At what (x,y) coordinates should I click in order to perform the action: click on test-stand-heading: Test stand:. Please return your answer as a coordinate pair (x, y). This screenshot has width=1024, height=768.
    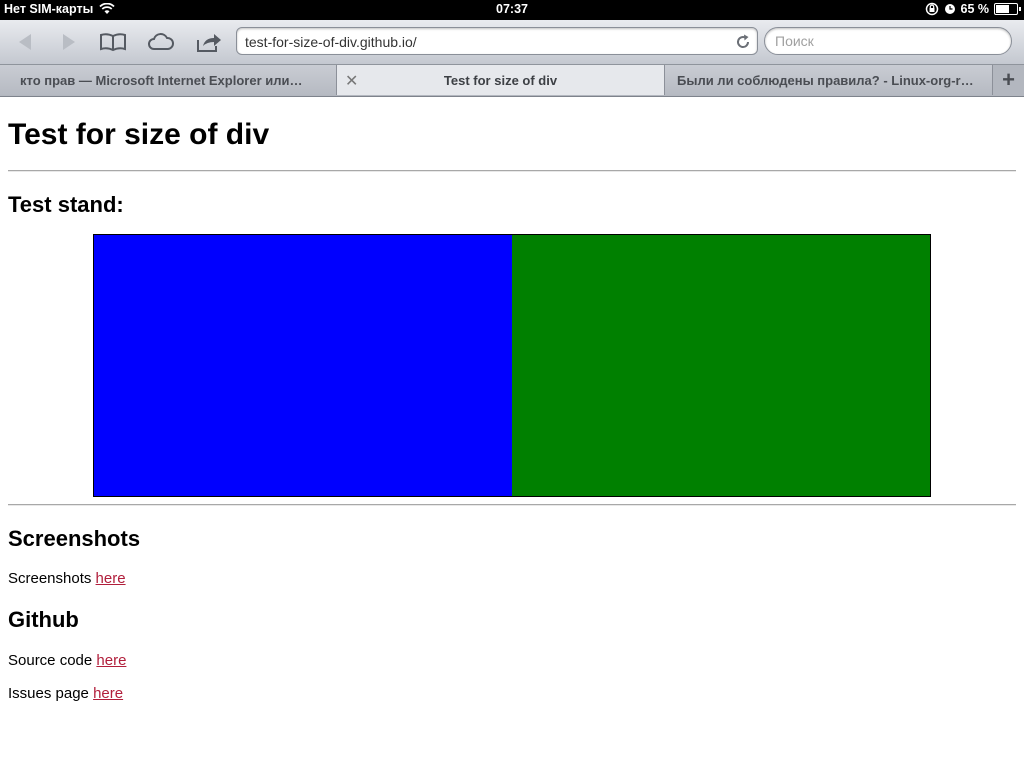
    Looking at the image, I should click on (66, 204).